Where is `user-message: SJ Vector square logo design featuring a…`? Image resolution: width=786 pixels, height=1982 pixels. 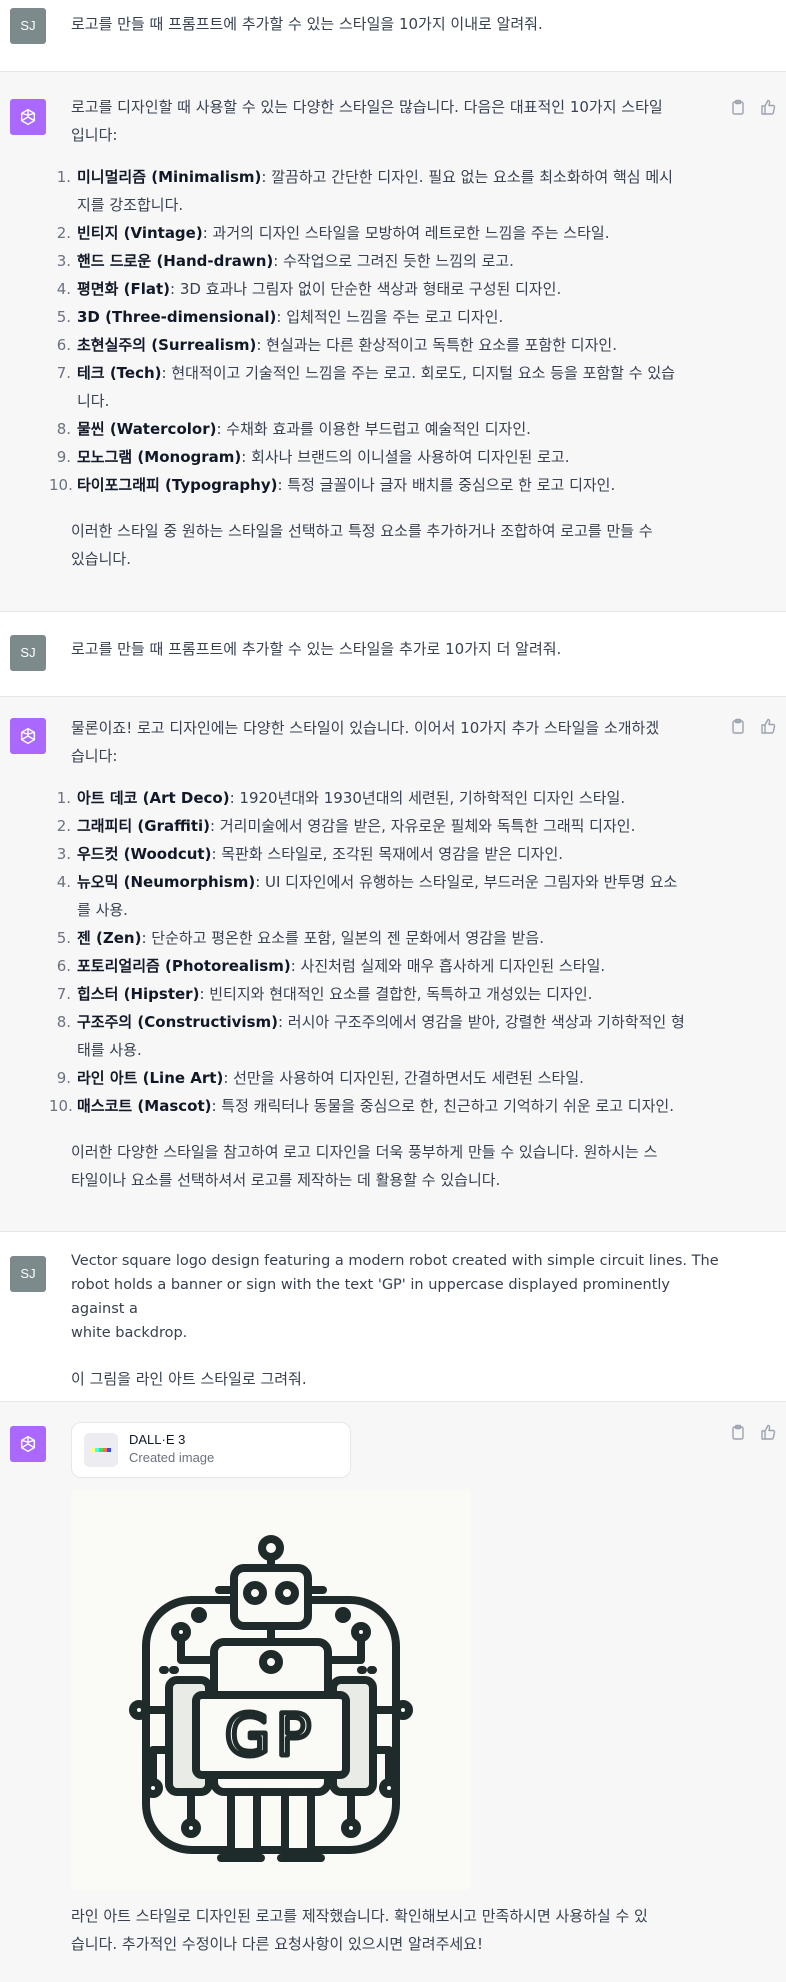
user-message: SJ Vector square logo design featuring a… is located at coordinates (393, 1317).